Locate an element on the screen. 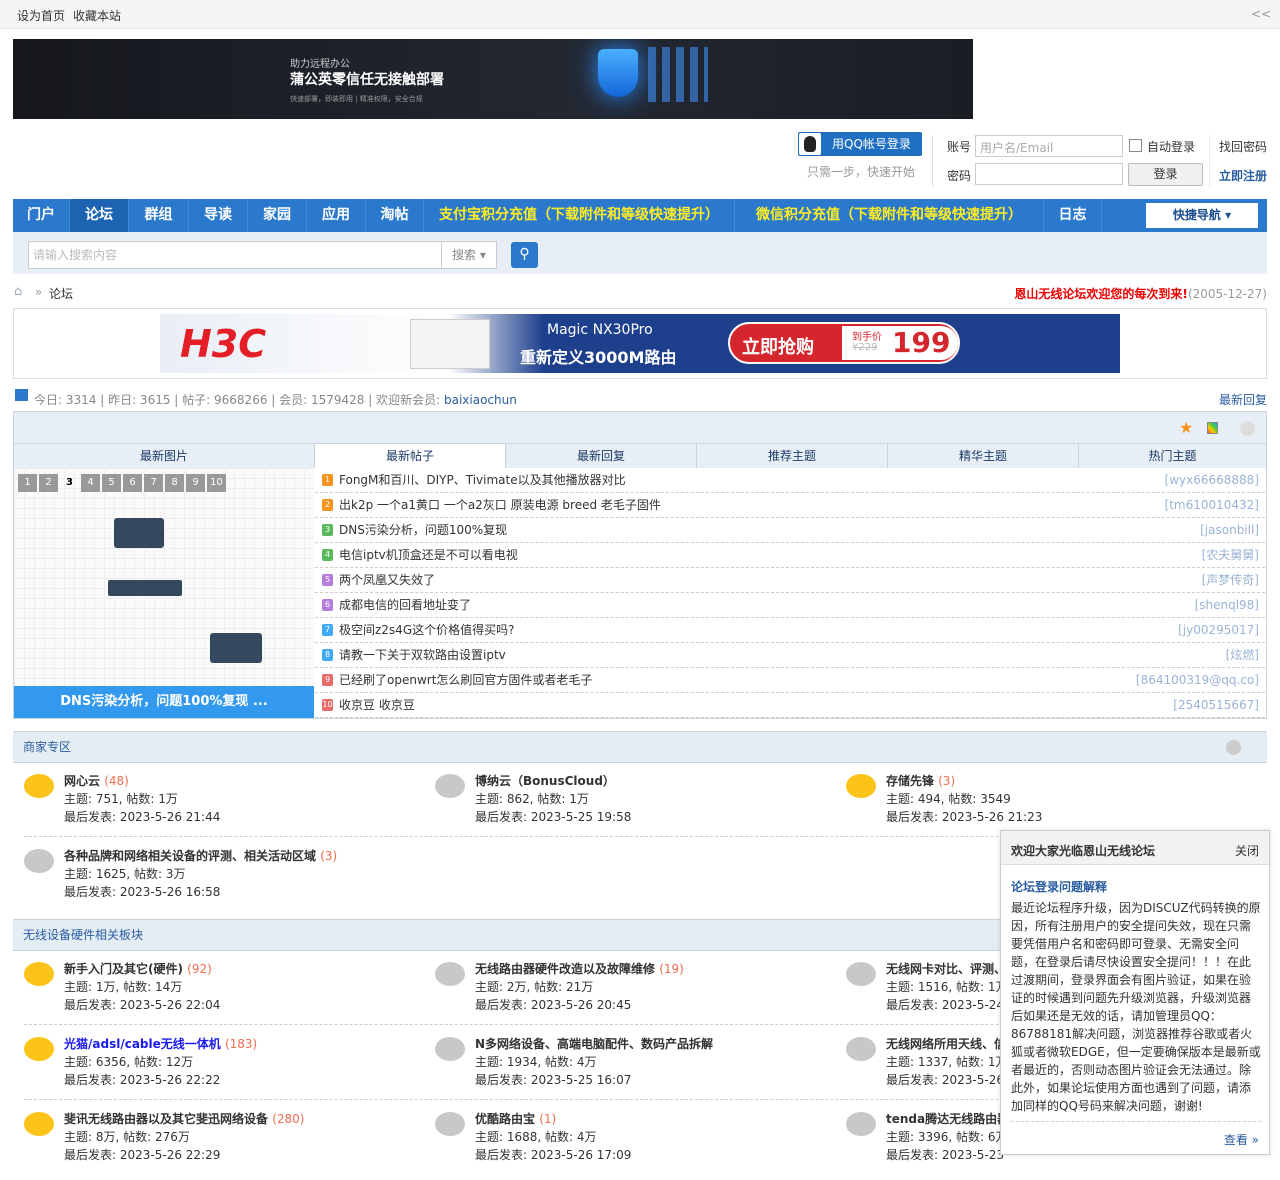  forum-name: 斐讯无线路由器以及其它斐迅网络设备 (280) is located at coordinates (184, 1118).